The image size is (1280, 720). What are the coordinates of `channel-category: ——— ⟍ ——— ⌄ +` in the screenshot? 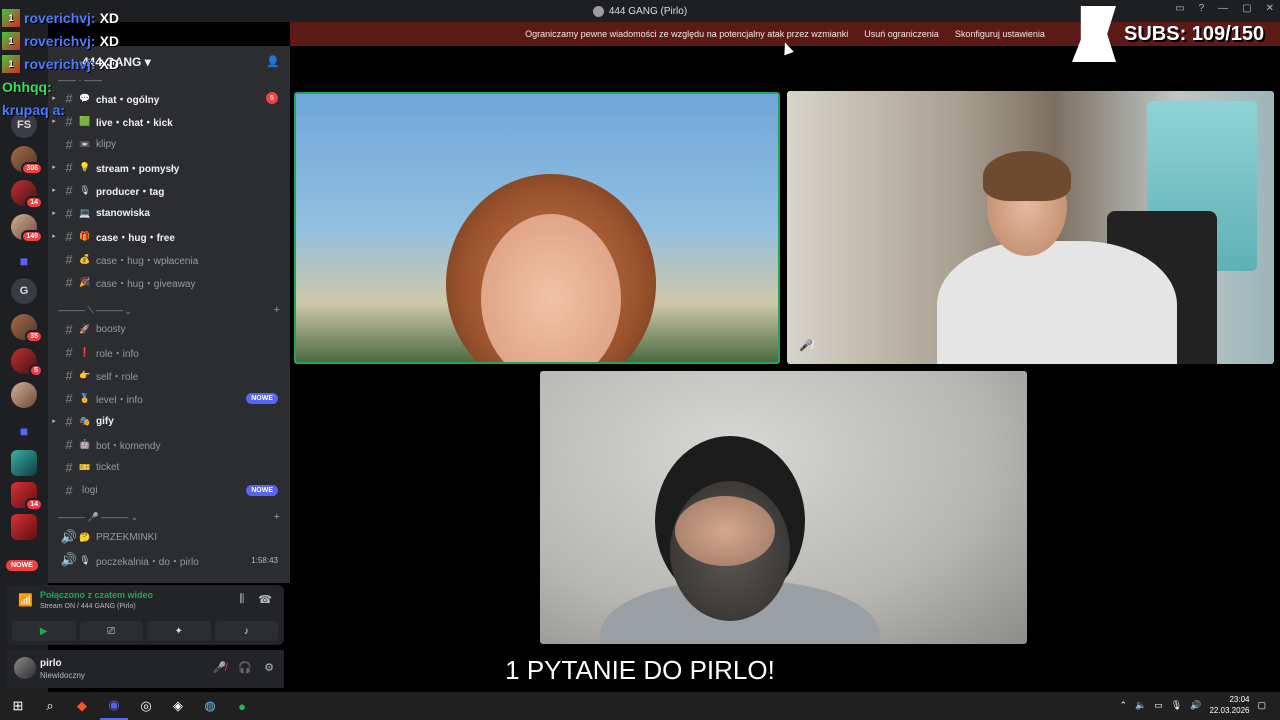 It's located at (169, 310).